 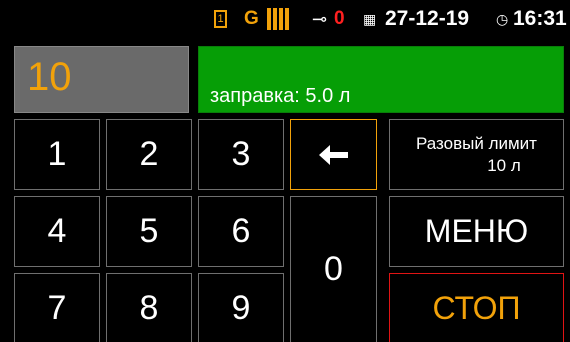 I want to click on key-6: 6, so click(x=241, y=231).